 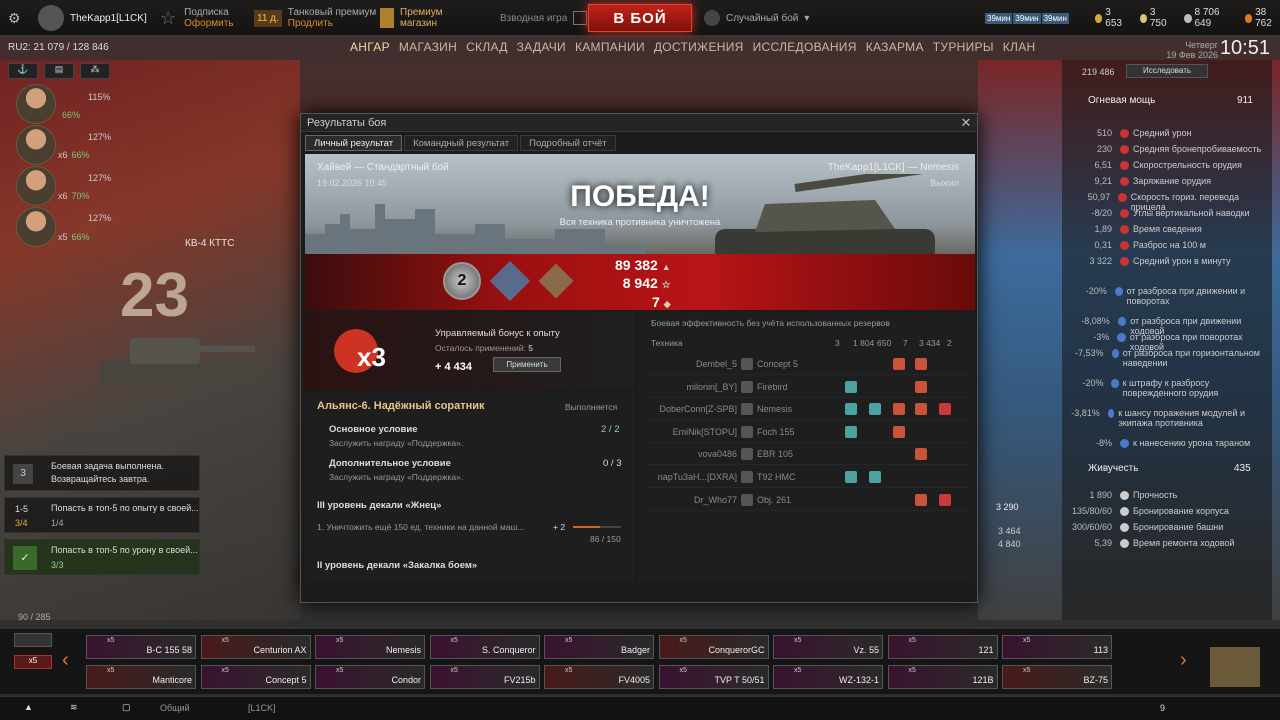 What do you see at coordinates (805, 47) in the screenshot?
I see `nav-research: ИССЛЕДОВАНИЯ` at bounding box center [805, 47].